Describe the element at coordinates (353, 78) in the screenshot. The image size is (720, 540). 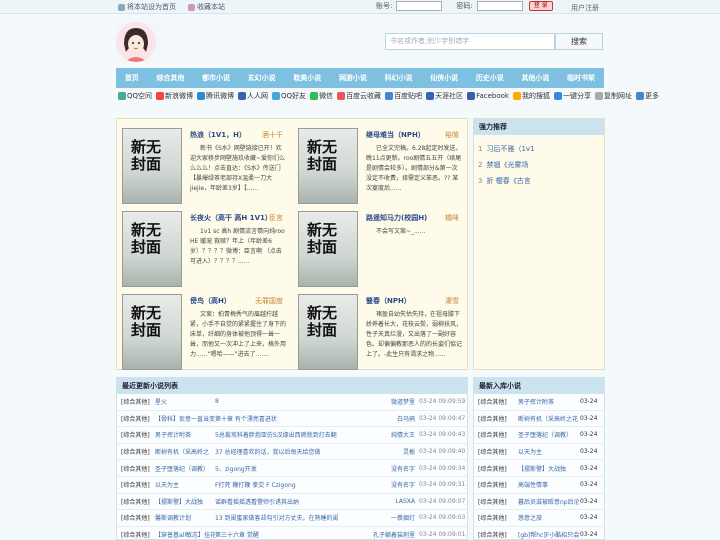
I see `nav-item-5: 网游小说` at that location.